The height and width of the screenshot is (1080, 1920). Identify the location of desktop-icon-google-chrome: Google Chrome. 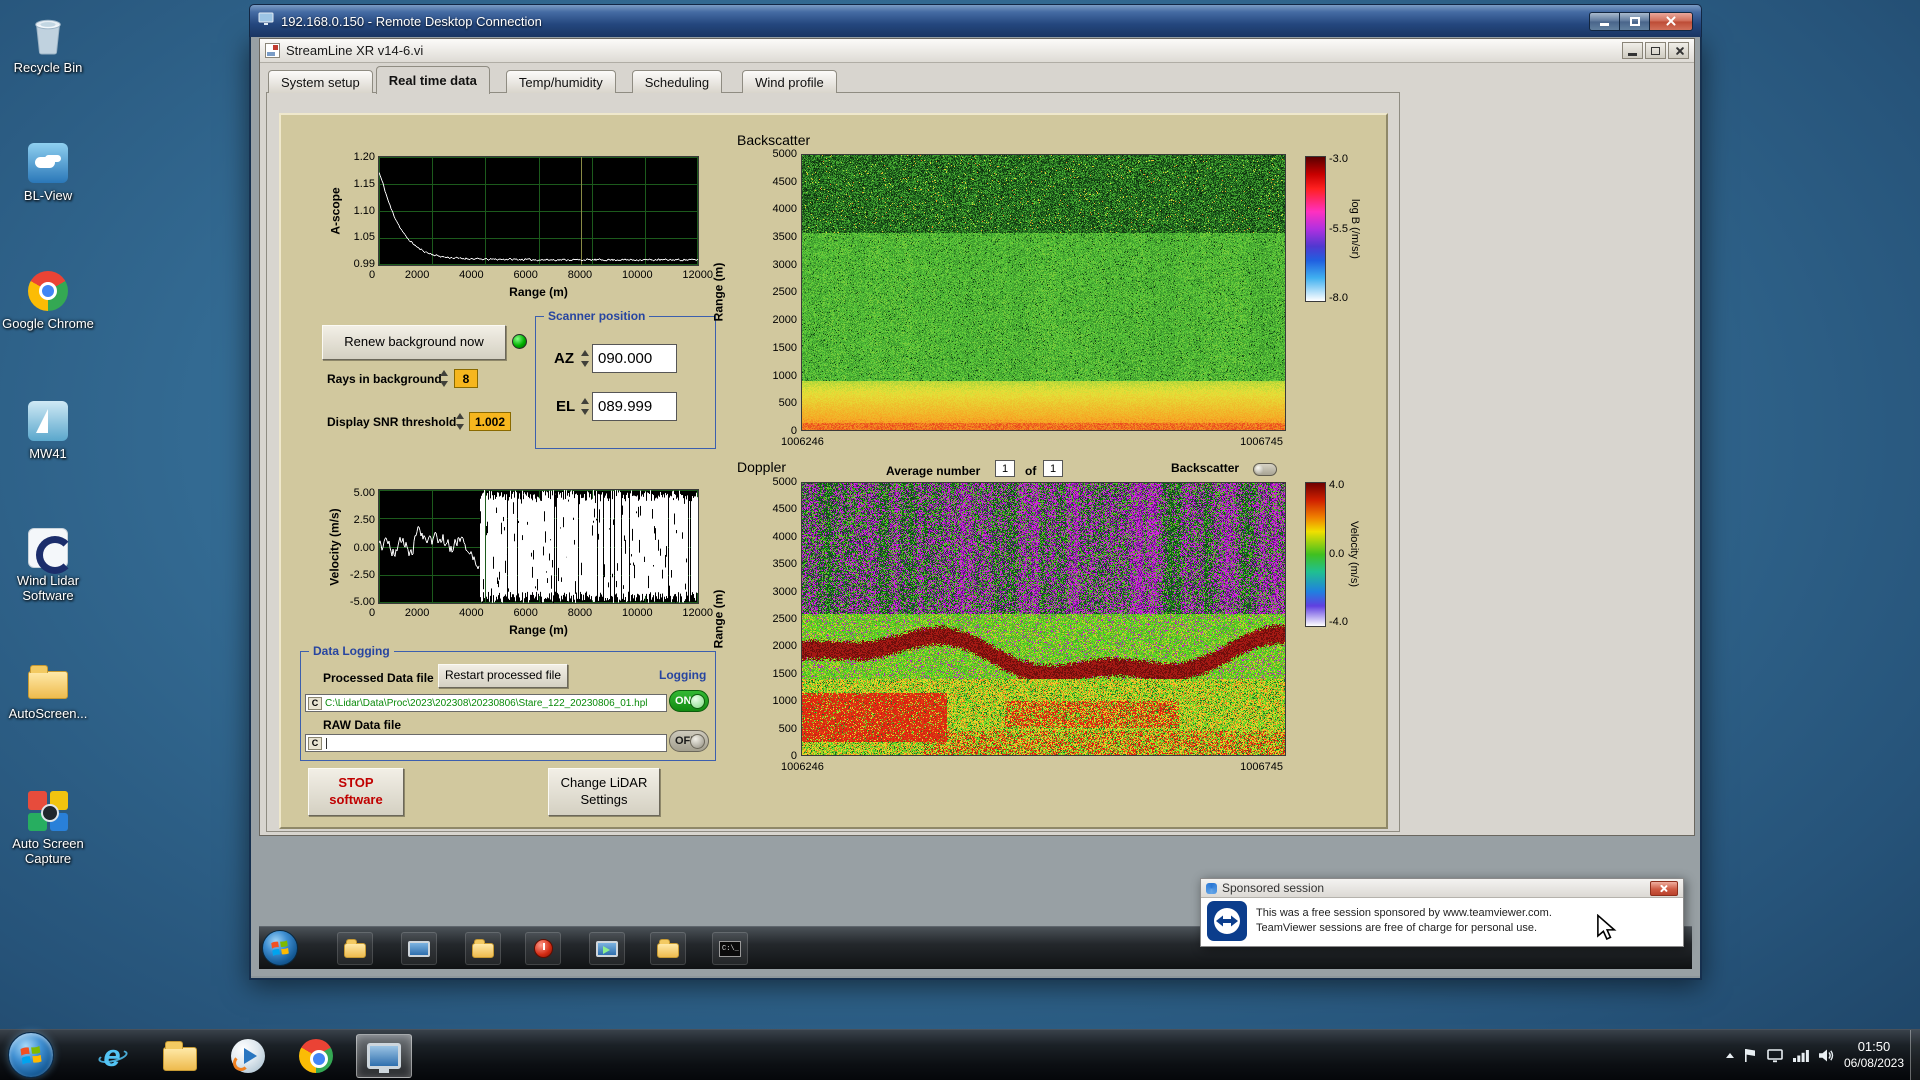
(48, 300).